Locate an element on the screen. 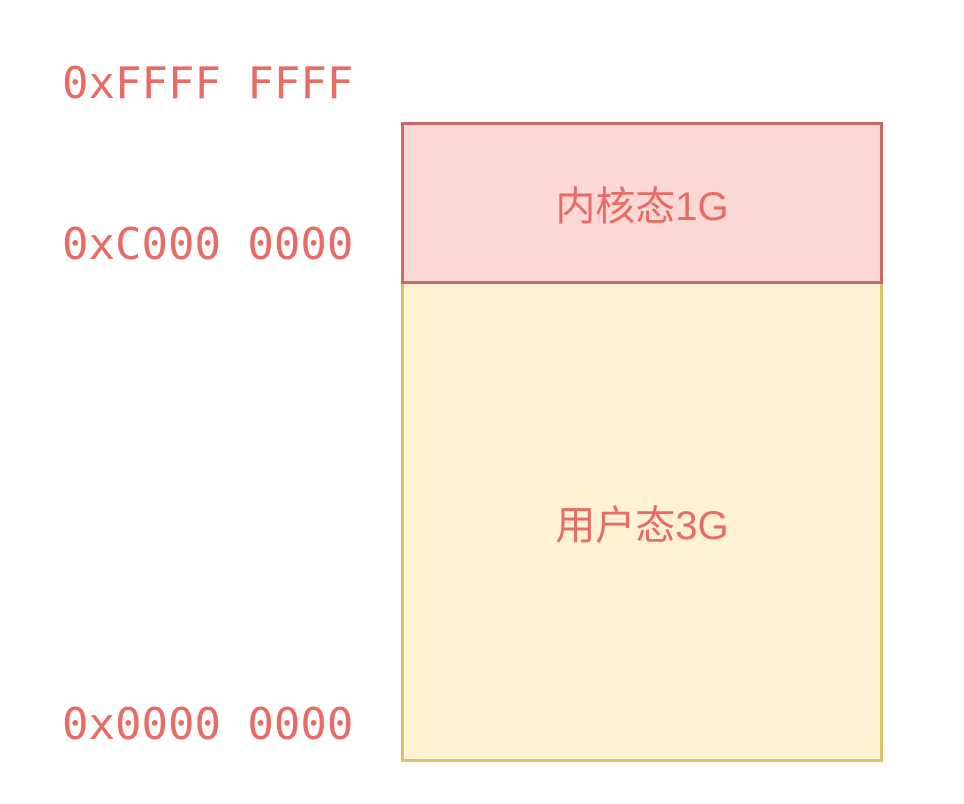 The width and height of the screenshot is (964, 804). kernel-space-region: 内核态1G is located at coordinates (642, 203).